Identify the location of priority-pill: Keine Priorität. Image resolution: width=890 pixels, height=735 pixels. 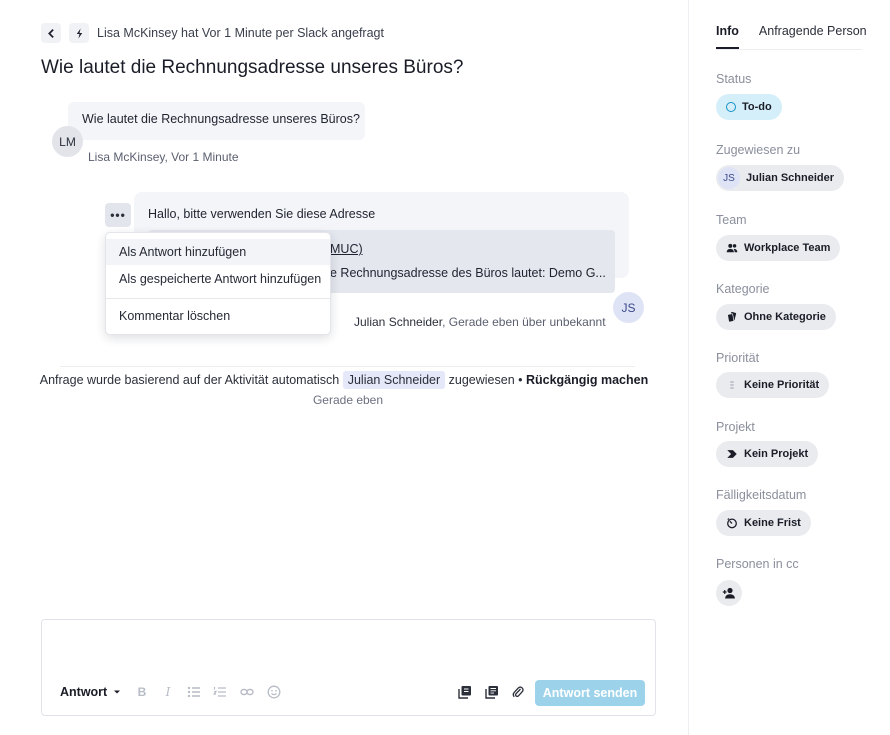
(773, 385).